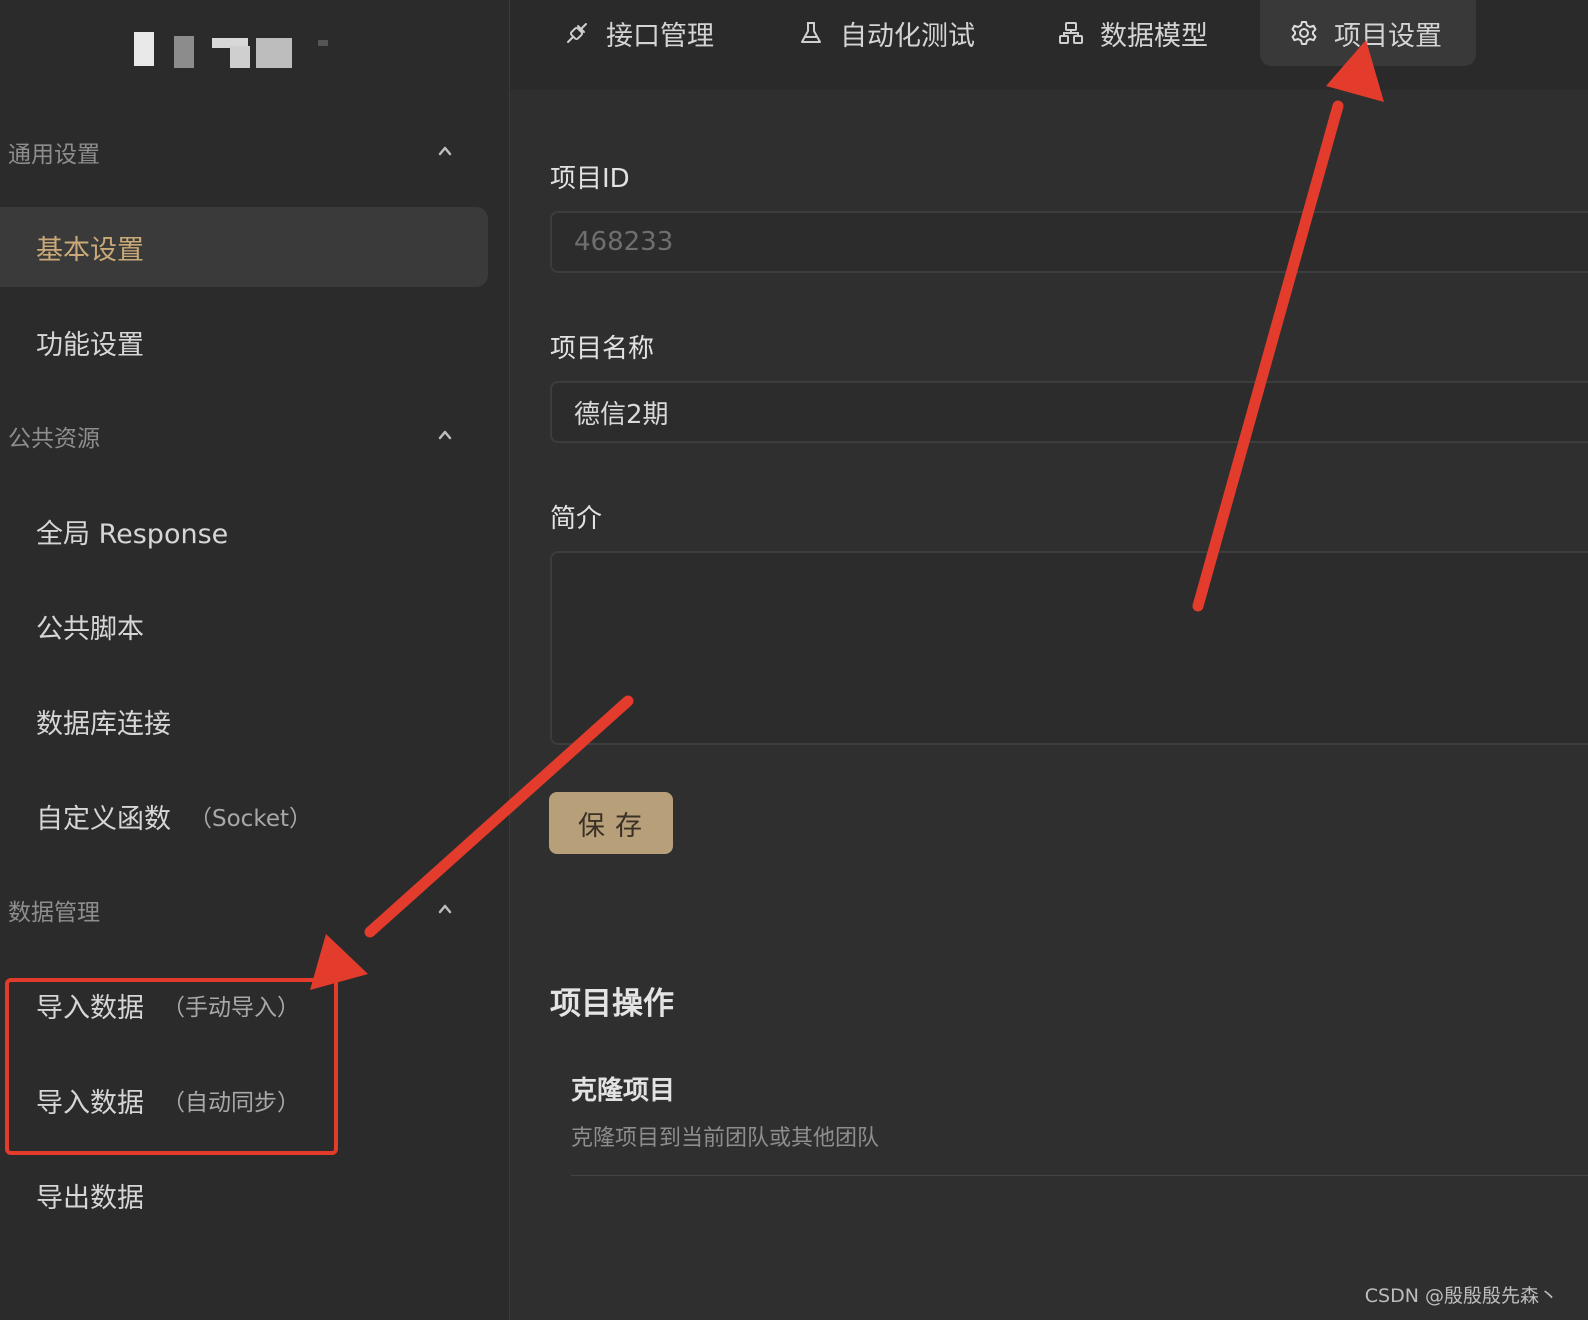 The height and width of the screenshot is (1320, 1588). Describe the element at coordinates (1069, 242) in the screenshot. I see `project-id-field: 468233` at that location.